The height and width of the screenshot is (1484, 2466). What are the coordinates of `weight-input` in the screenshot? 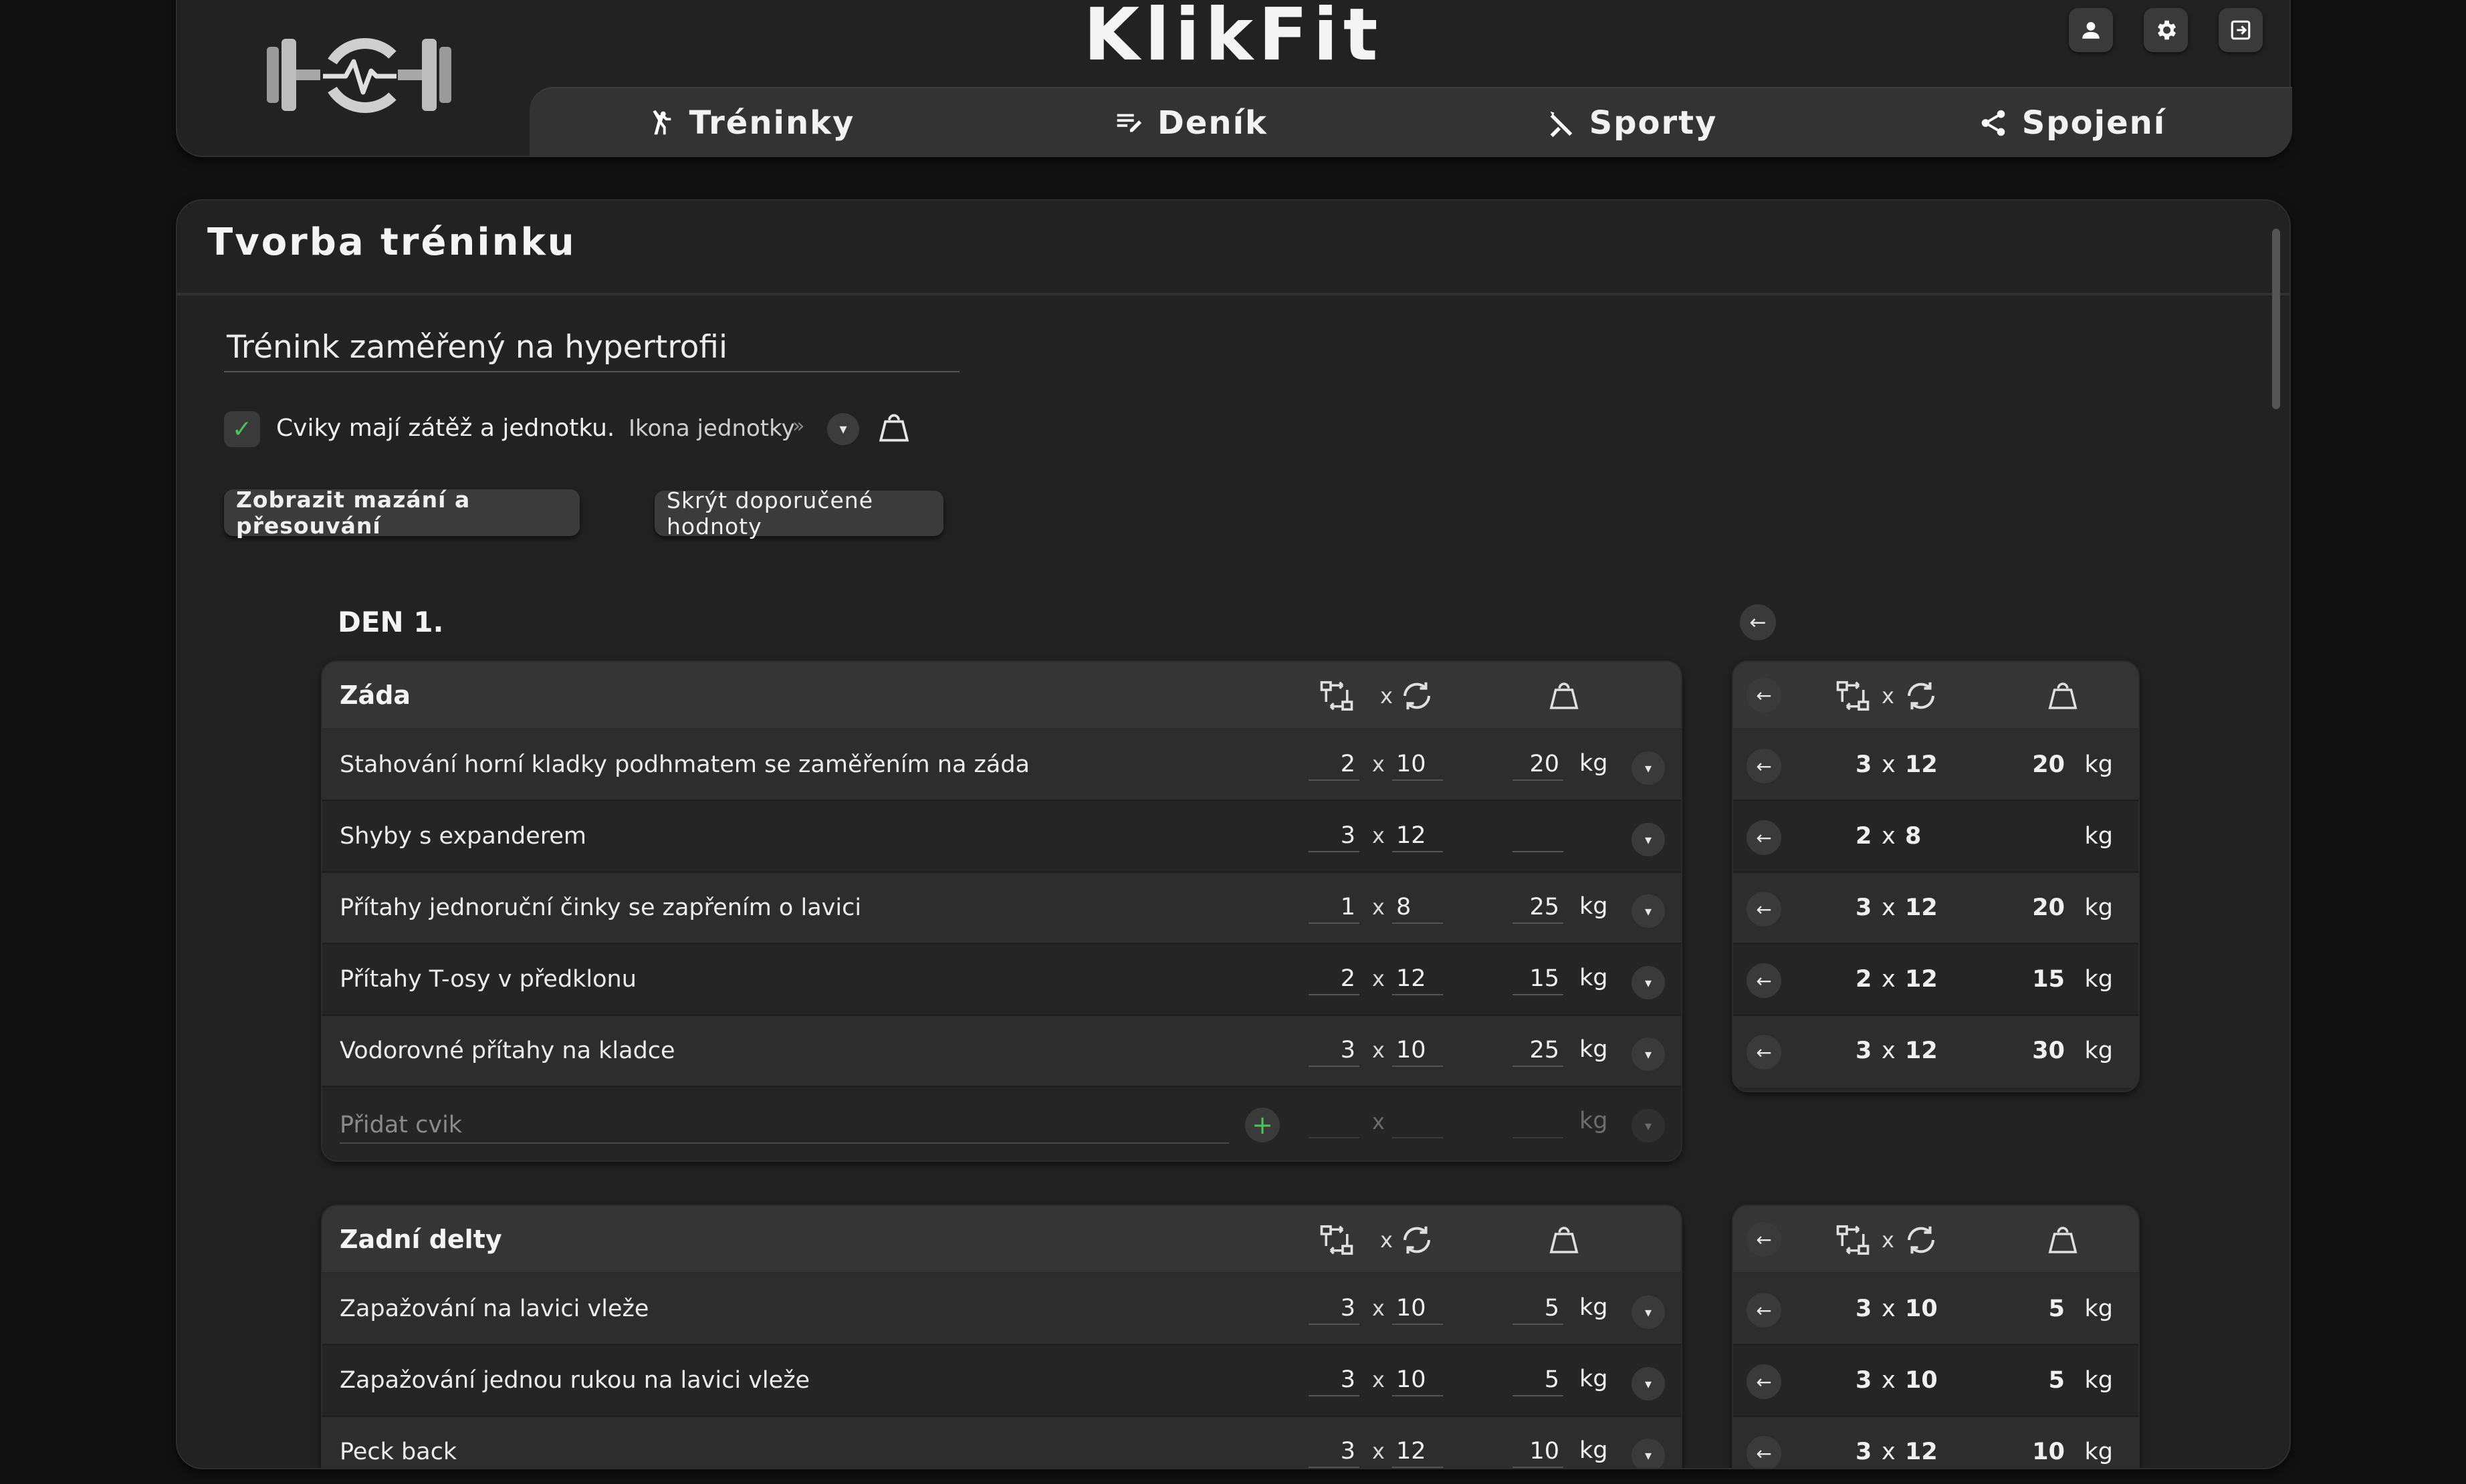 It's located at (1537, 835).